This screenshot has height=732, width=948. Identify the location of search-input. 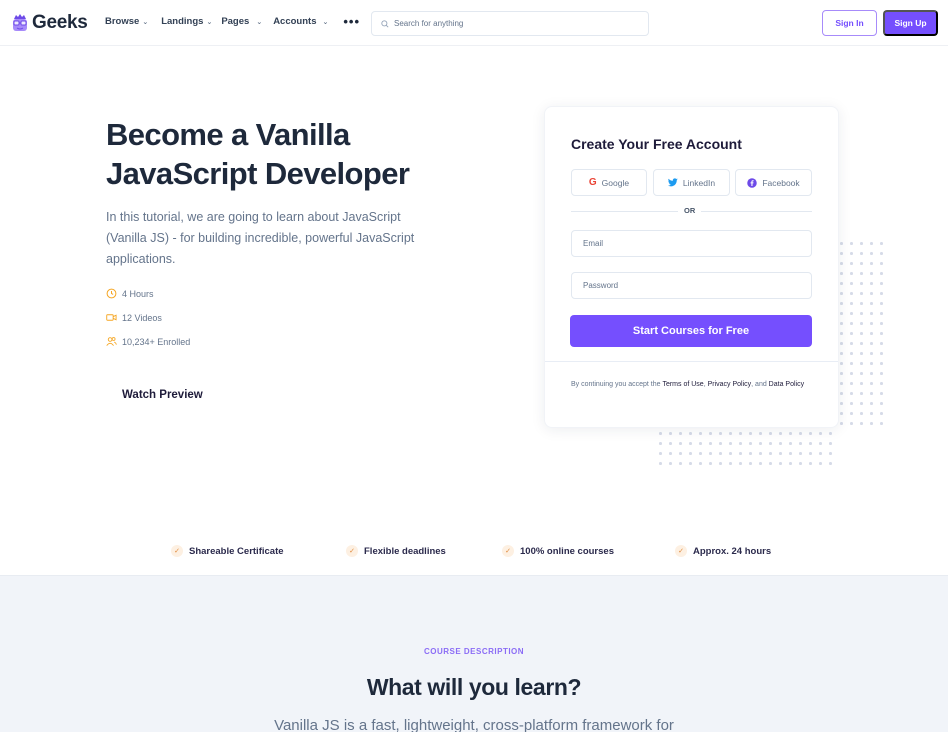
(509, 23).